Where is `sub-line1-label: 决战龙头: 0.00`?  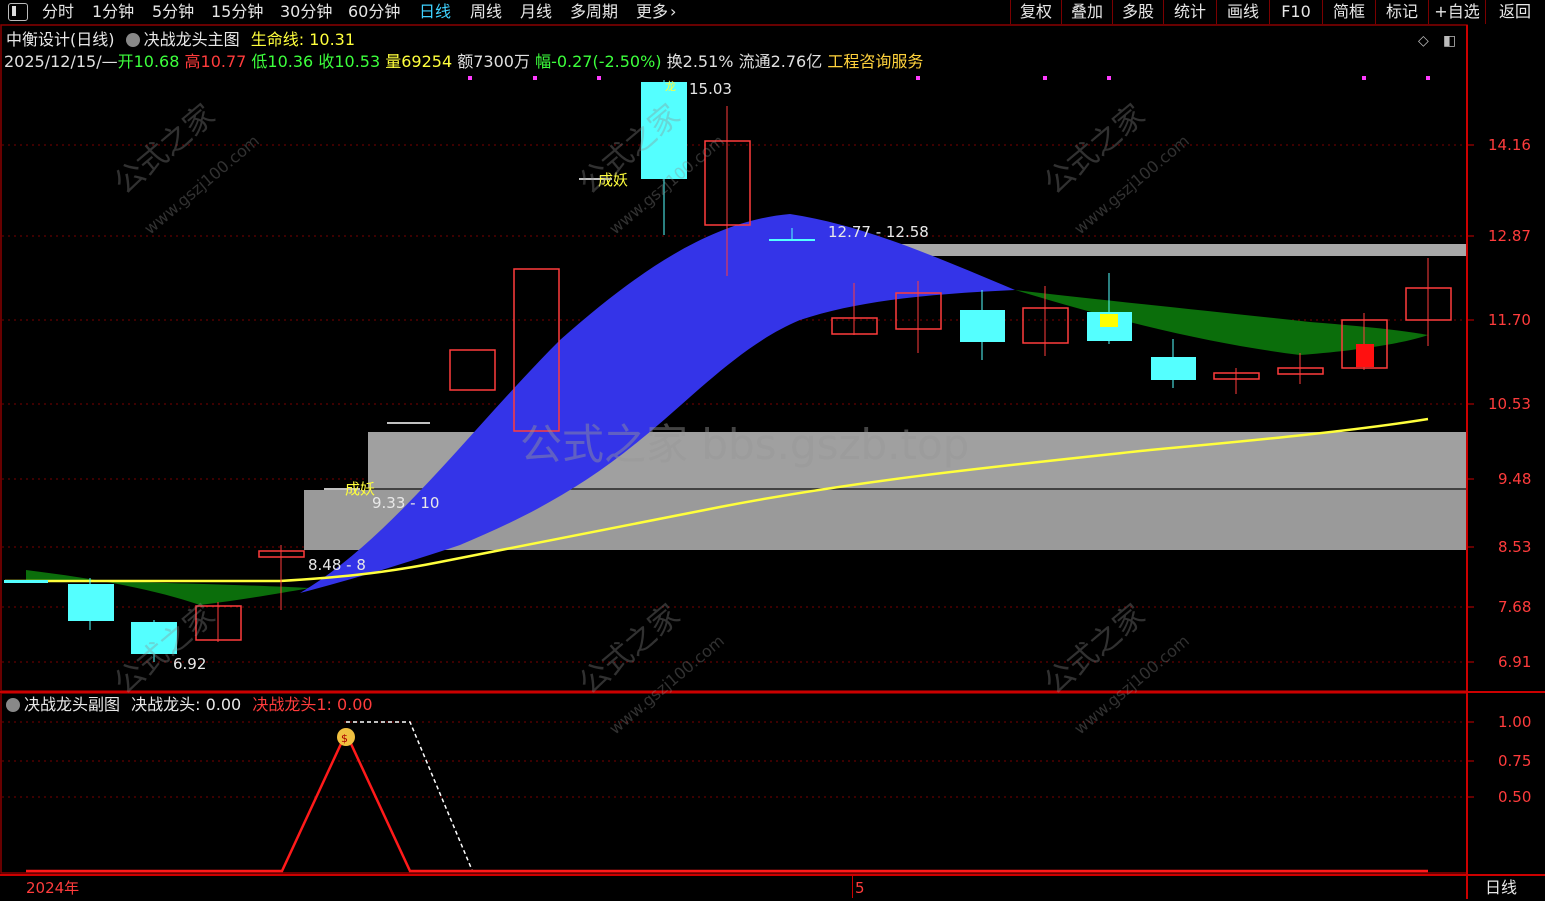
sub-line1-label: 决战龙头: 0.00 is located at coordinates (186, 704).